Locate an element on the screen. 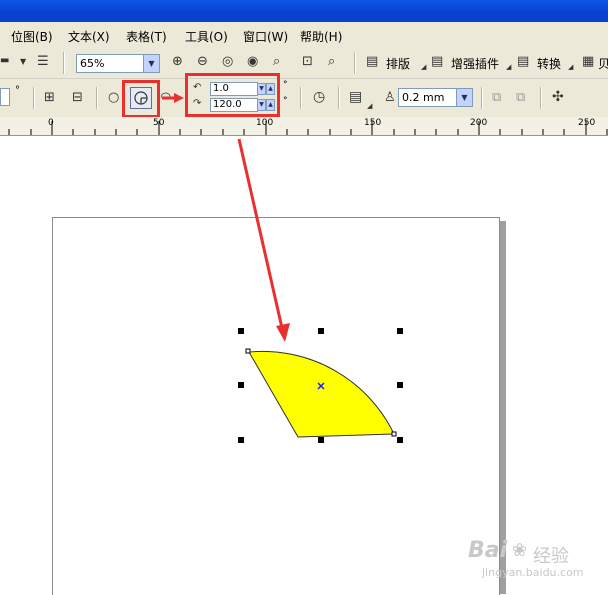 Image resolution: width=608 pixels, height=595 pixels. to-front-icon: ⧉ is located at coordinates (497, 97).